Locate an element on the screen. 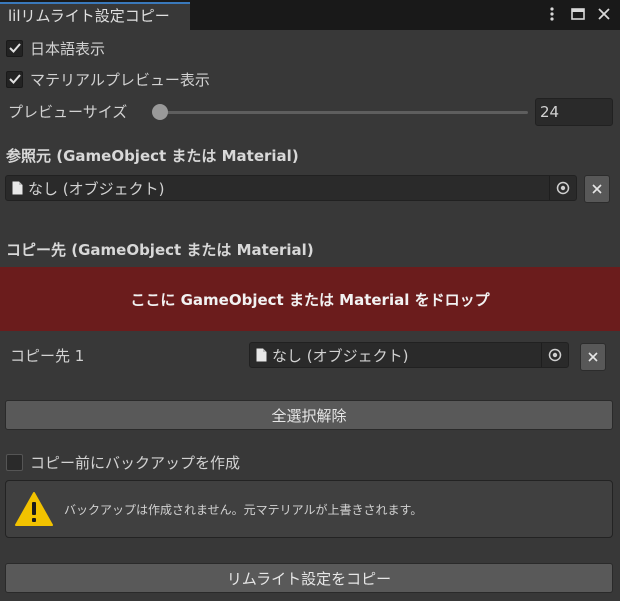 This screenshot has height=601, width=620. material-preview-label: マテリアルプレビュー表示 is located at coordinates (120, 79).